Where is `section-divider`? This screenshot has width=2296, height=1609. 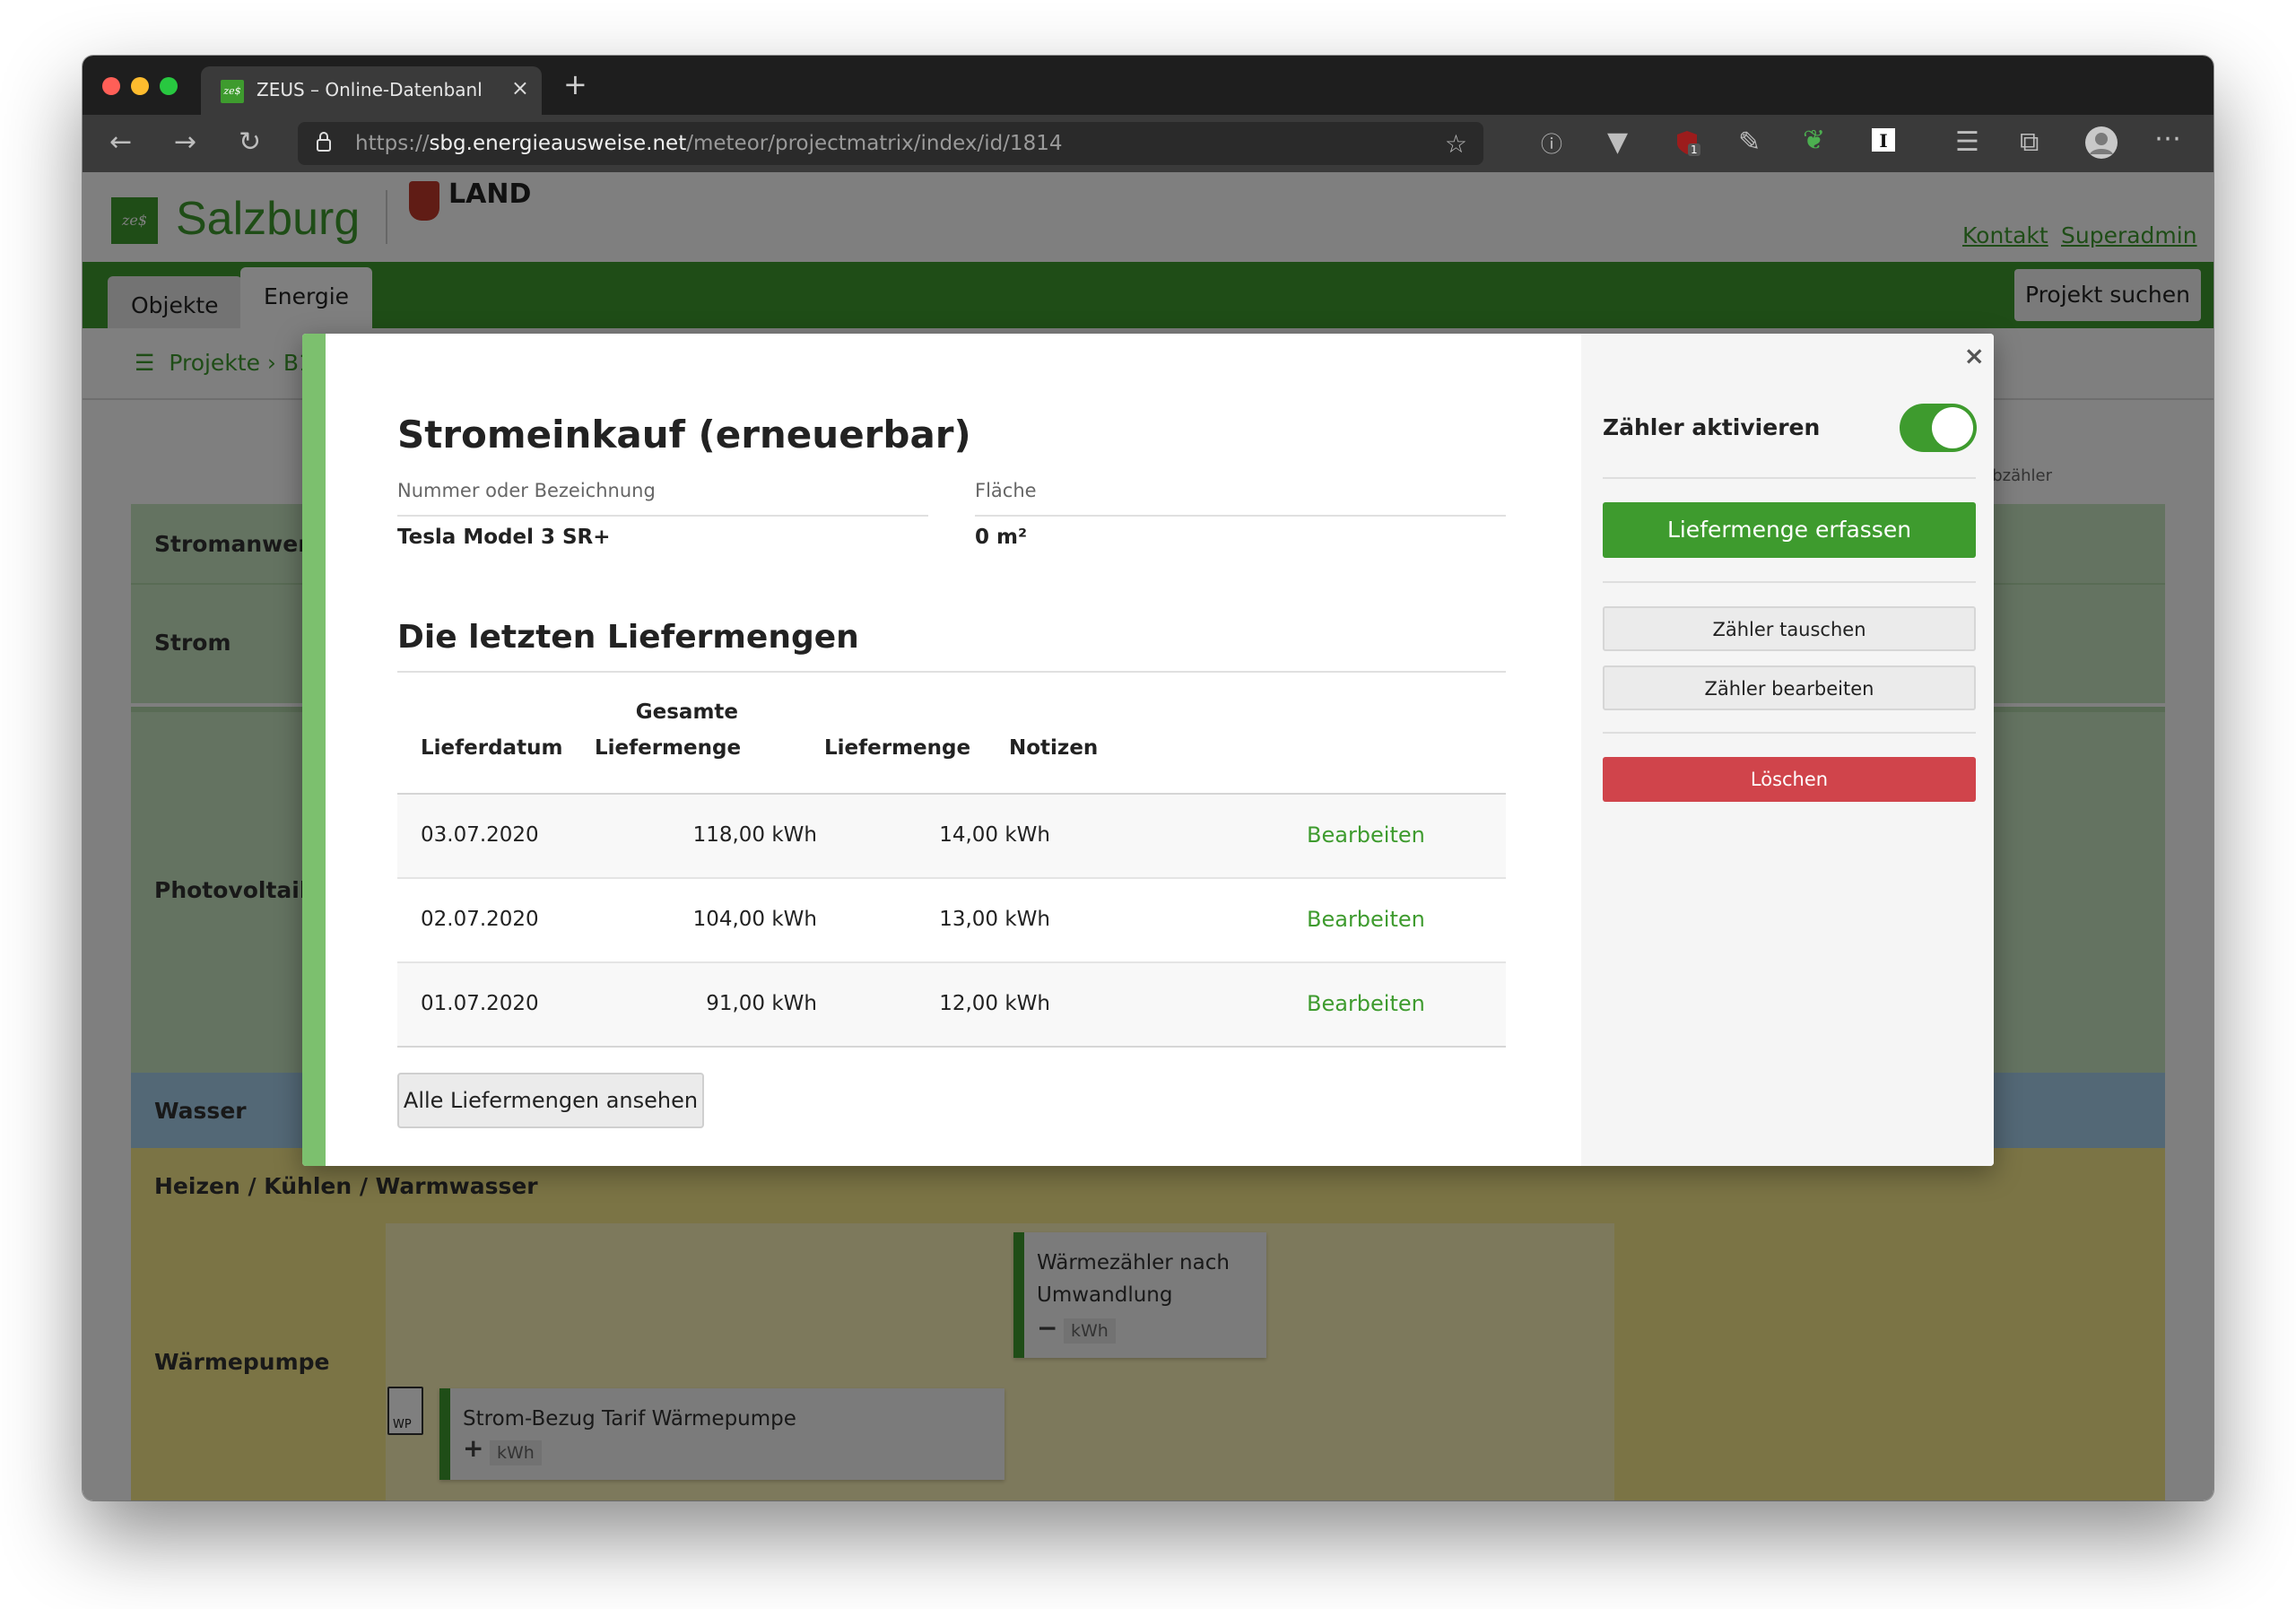 section-divider is located at coordinates (951, 672).